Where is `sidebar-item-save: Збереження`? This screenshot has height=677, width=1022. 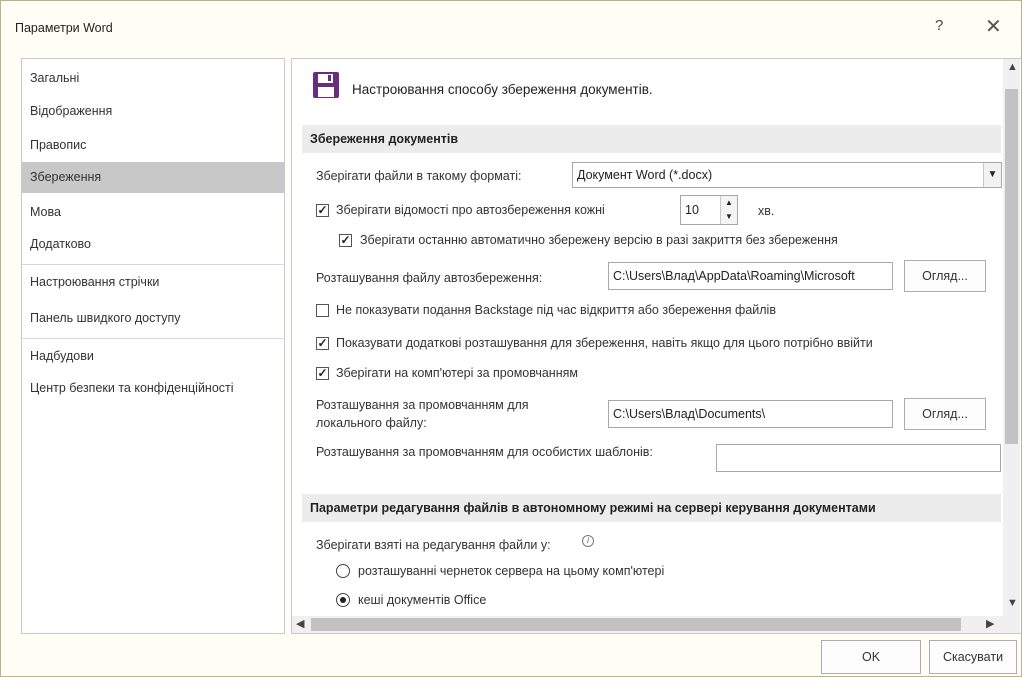 sidebar-item-save: Збереження is located at coordinates (153, 177).